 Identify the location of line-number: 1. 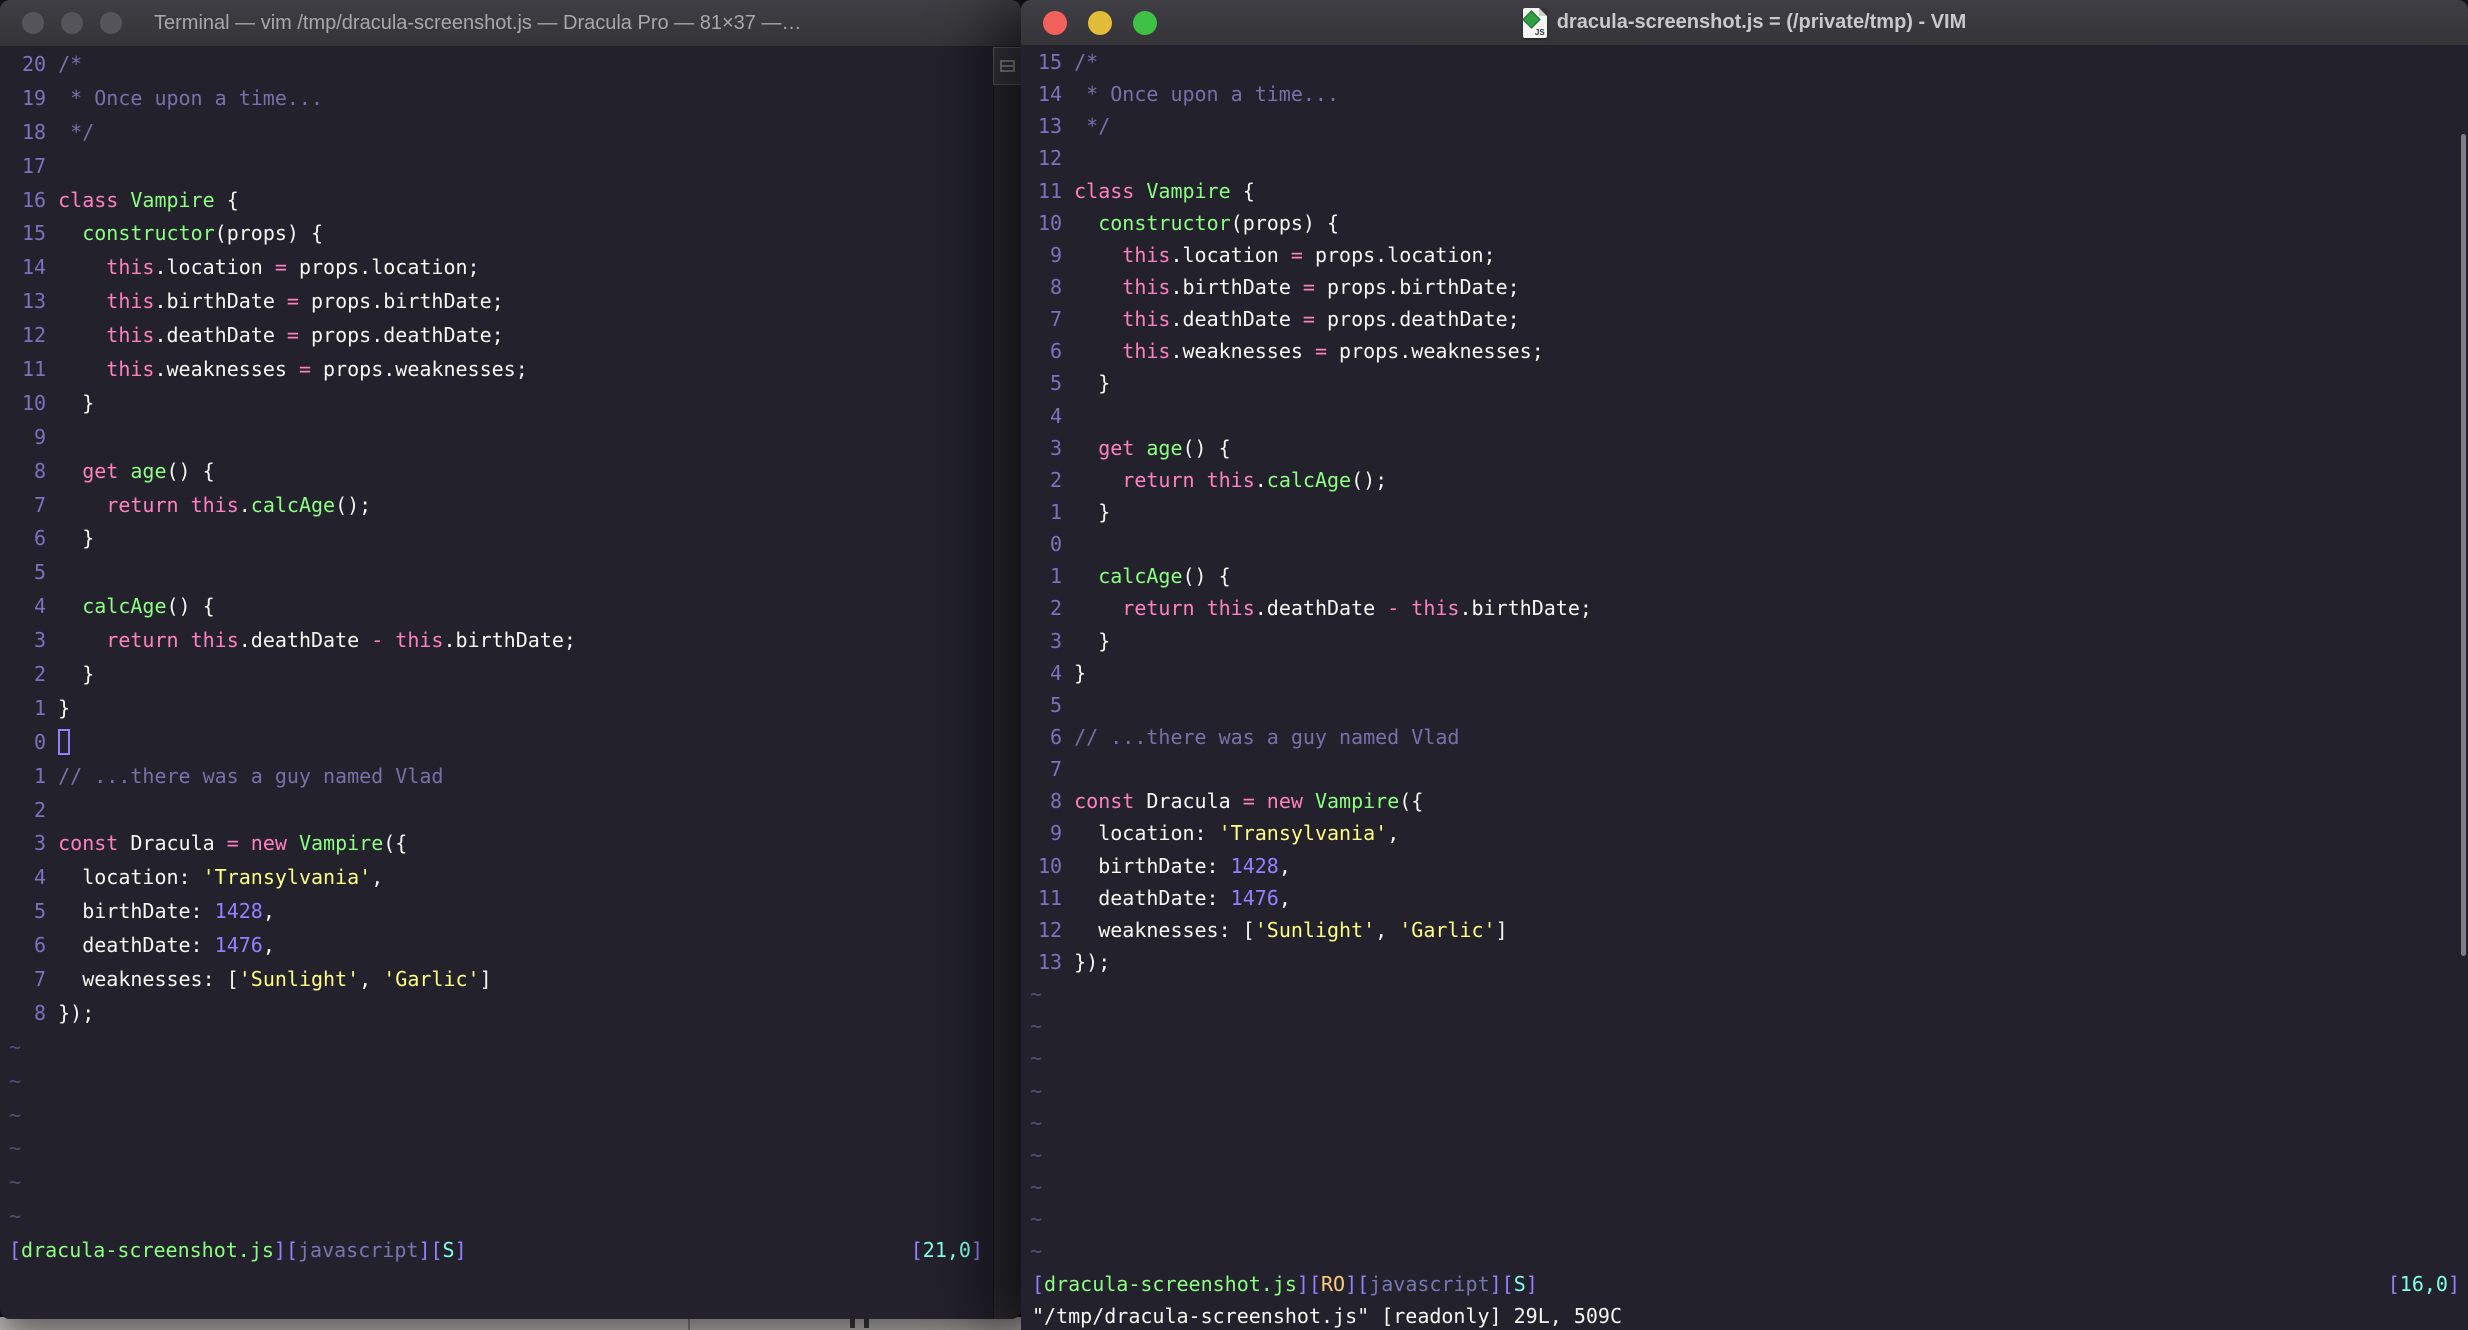
(40, 707).